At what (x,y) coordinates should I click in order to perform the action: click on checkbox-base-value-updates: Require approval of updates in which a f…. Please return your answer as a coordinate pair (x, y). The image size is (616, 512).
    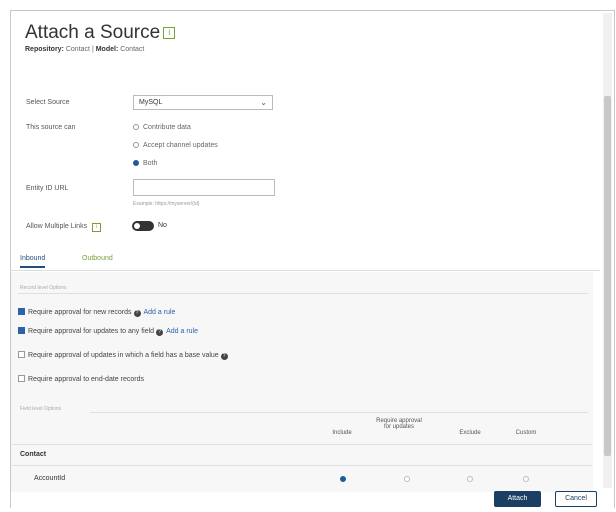
    Looking at the image, I should click on (123, 355).